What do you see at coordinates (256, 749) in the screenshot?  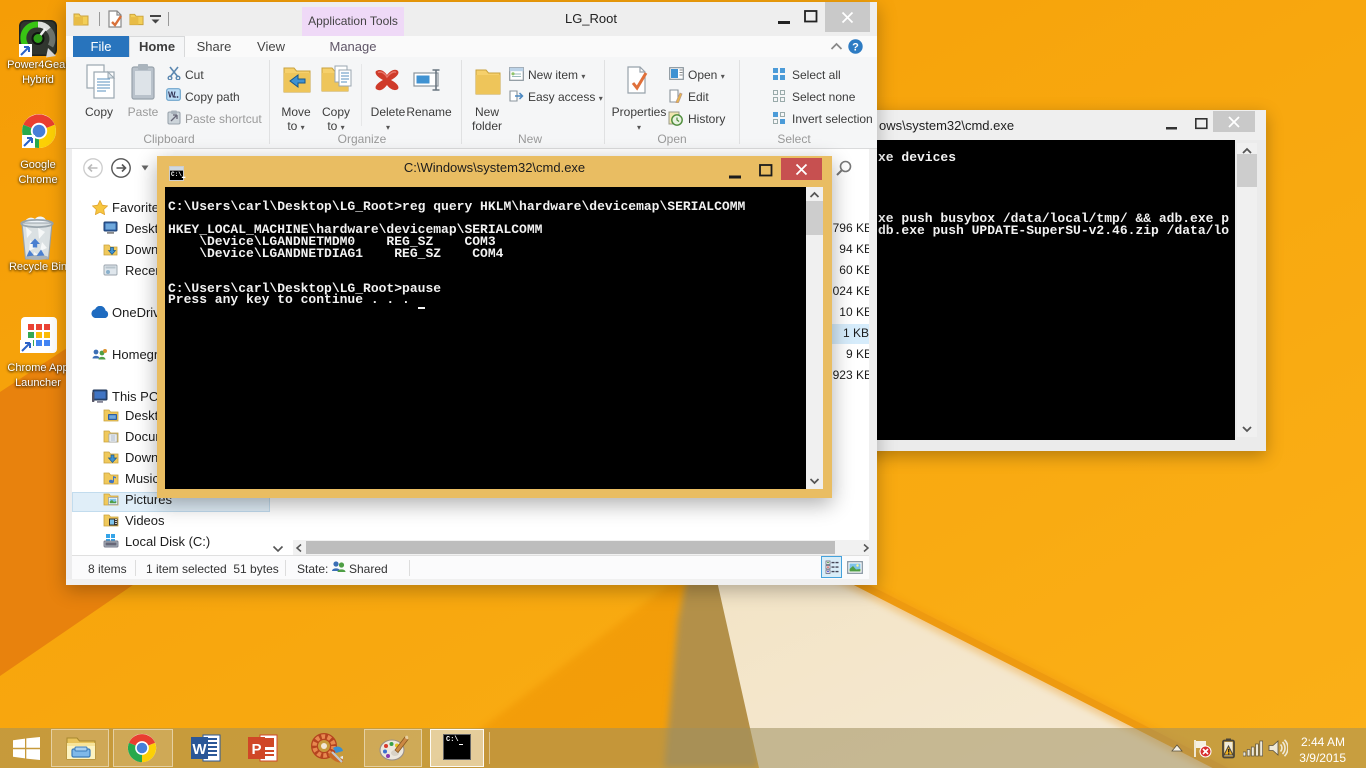 I see `svg-text: P` at bounding box center [256, 749].